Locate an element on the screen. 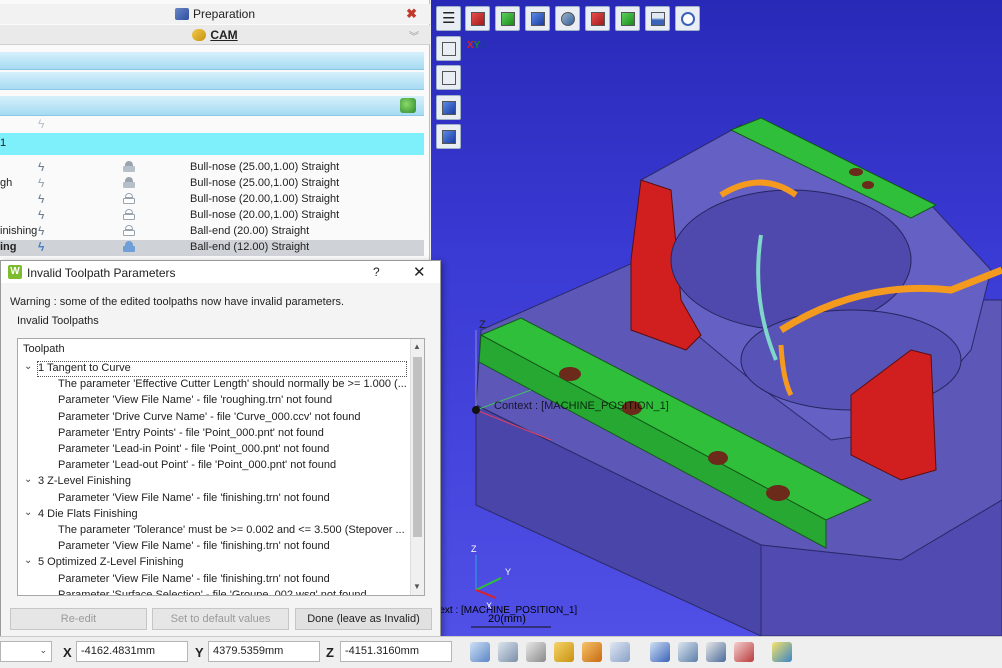  view-layers-button is located at coordinates (657, 18).